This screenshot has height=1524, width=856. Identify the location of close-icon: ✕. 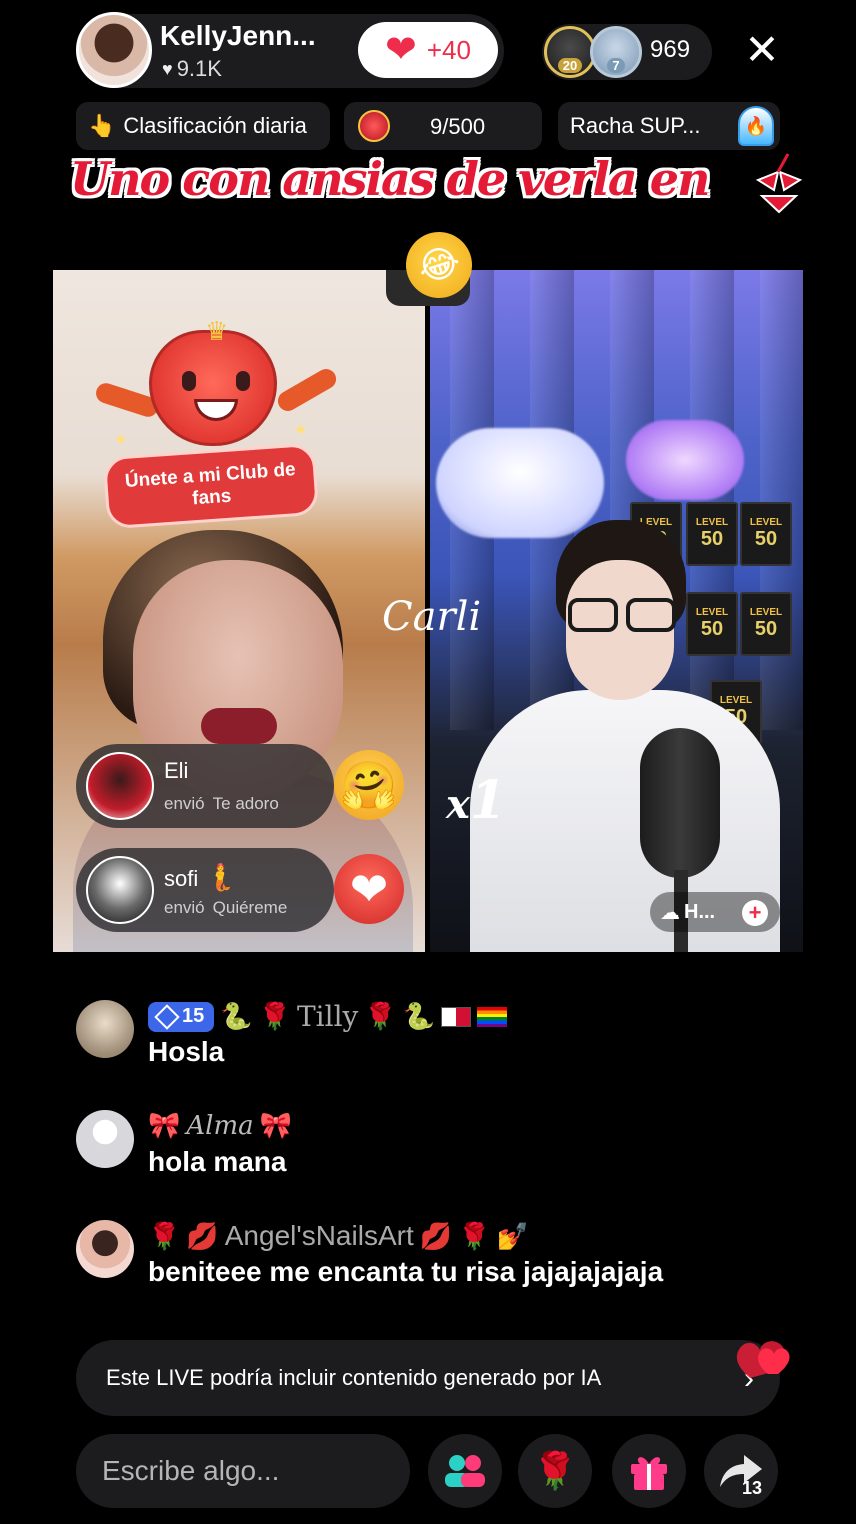
(762, 50).